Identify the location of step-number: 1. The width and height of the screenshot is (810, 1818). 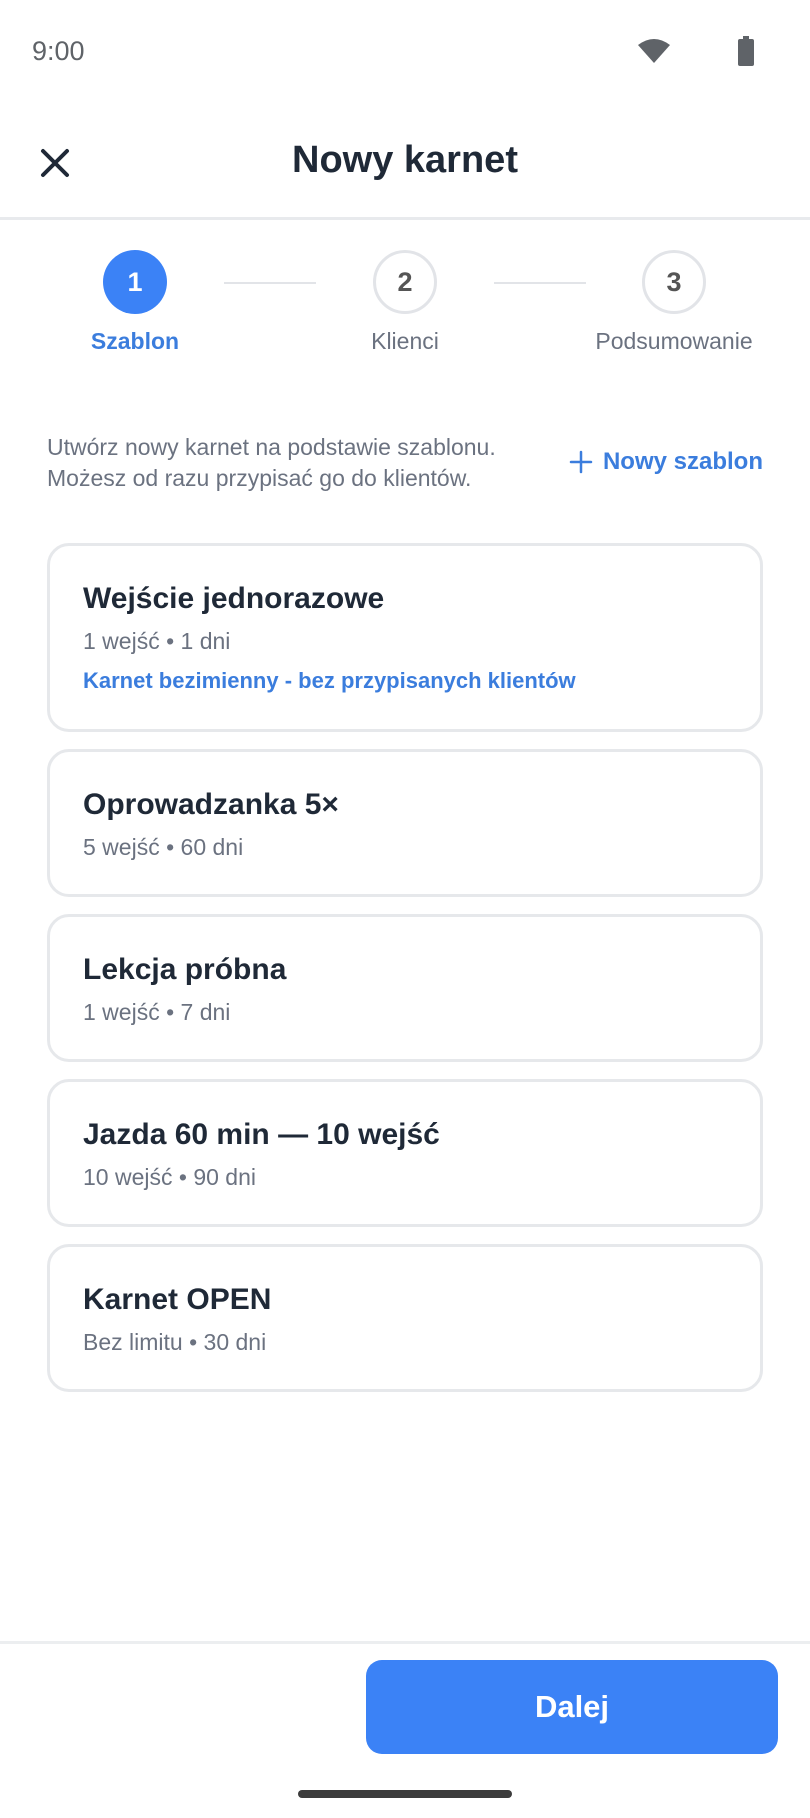
(135, 282).